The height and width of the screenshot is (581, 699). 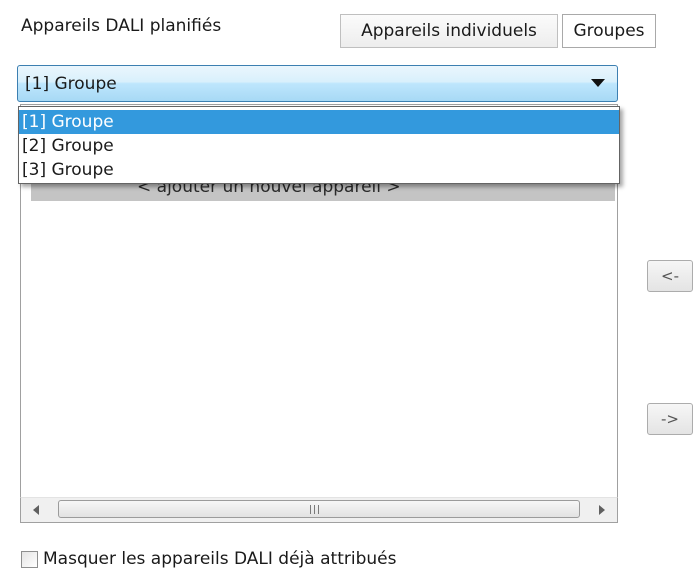 I want to click on group-select-value: [1] Groupe, so click(x=71, y=84).